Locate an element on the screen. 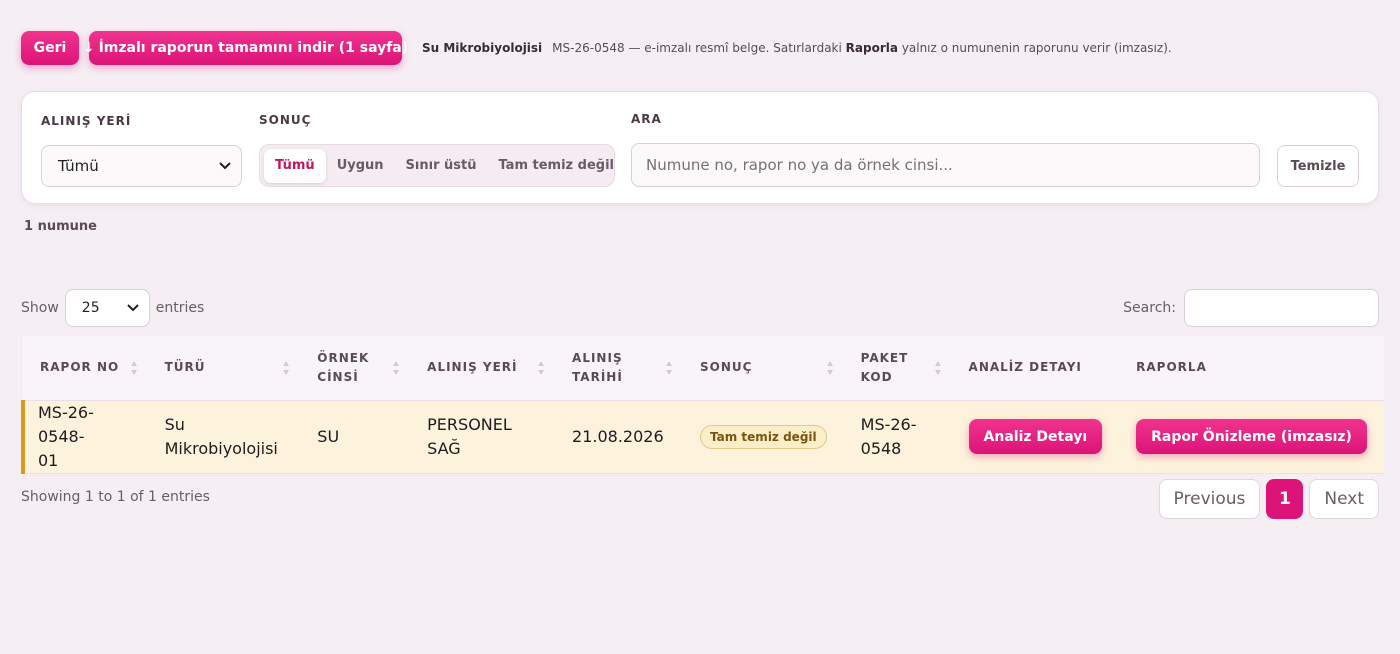 The width and height of the screenshot is (1400, 654). table-search: Search: is located at coordinates (1251, 308).